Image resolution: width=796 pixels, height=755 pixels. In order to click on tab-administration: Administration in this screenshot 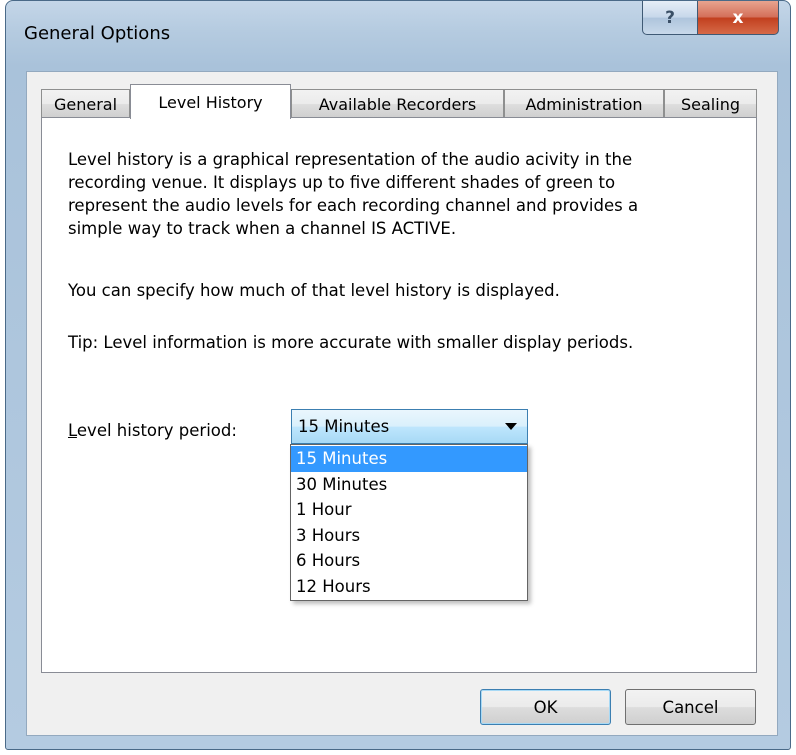, I will do `click(584, 103)`.